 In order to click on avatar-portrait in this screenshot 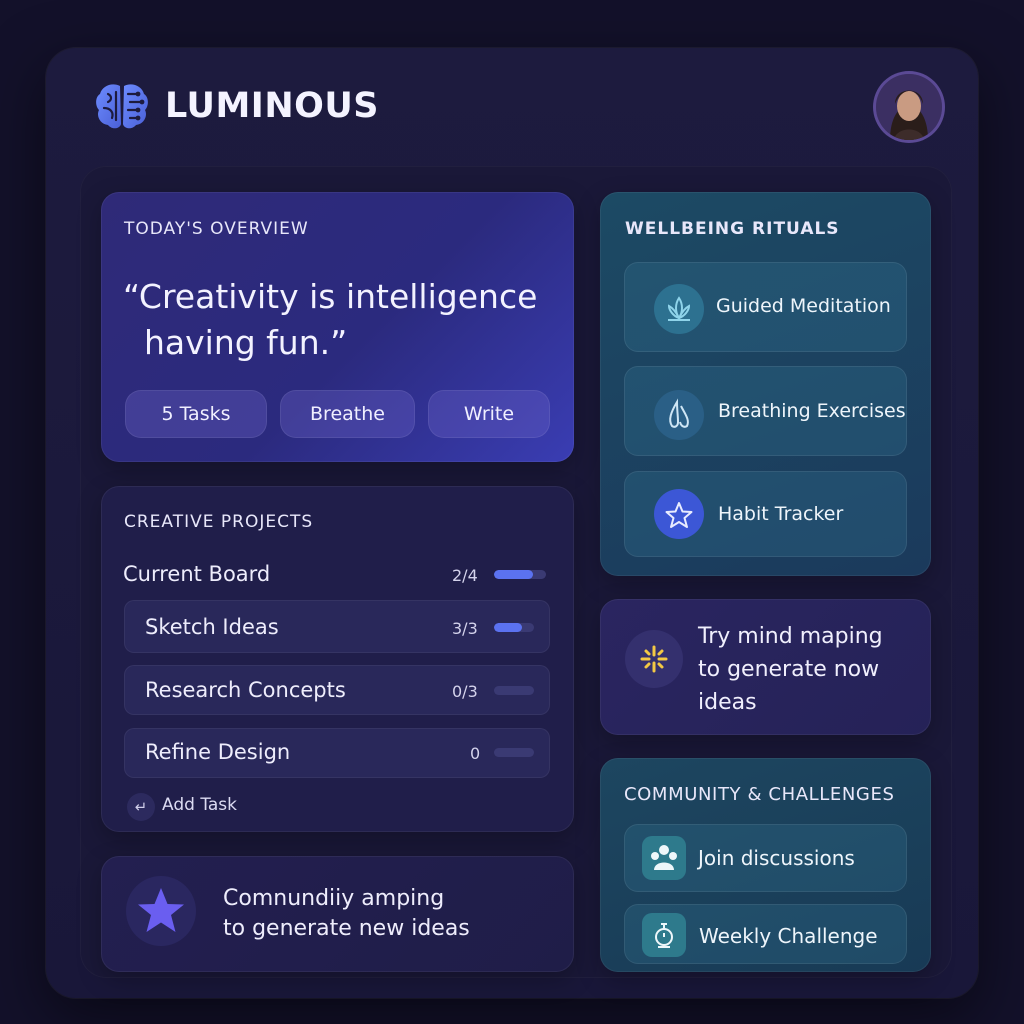, I will do `click(909, 107)`.